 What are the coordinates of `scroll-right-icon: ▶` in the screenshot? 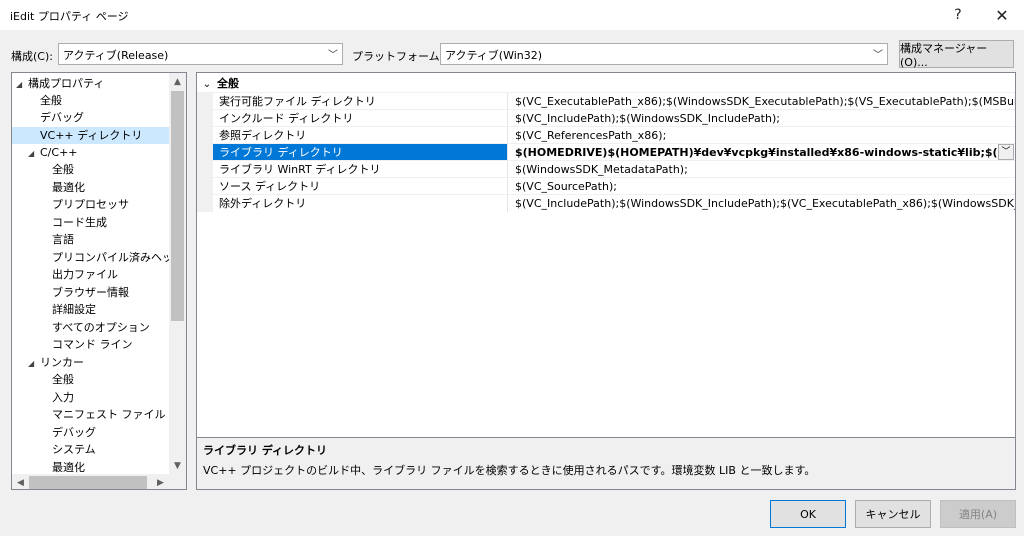 It's located at (160, 481).